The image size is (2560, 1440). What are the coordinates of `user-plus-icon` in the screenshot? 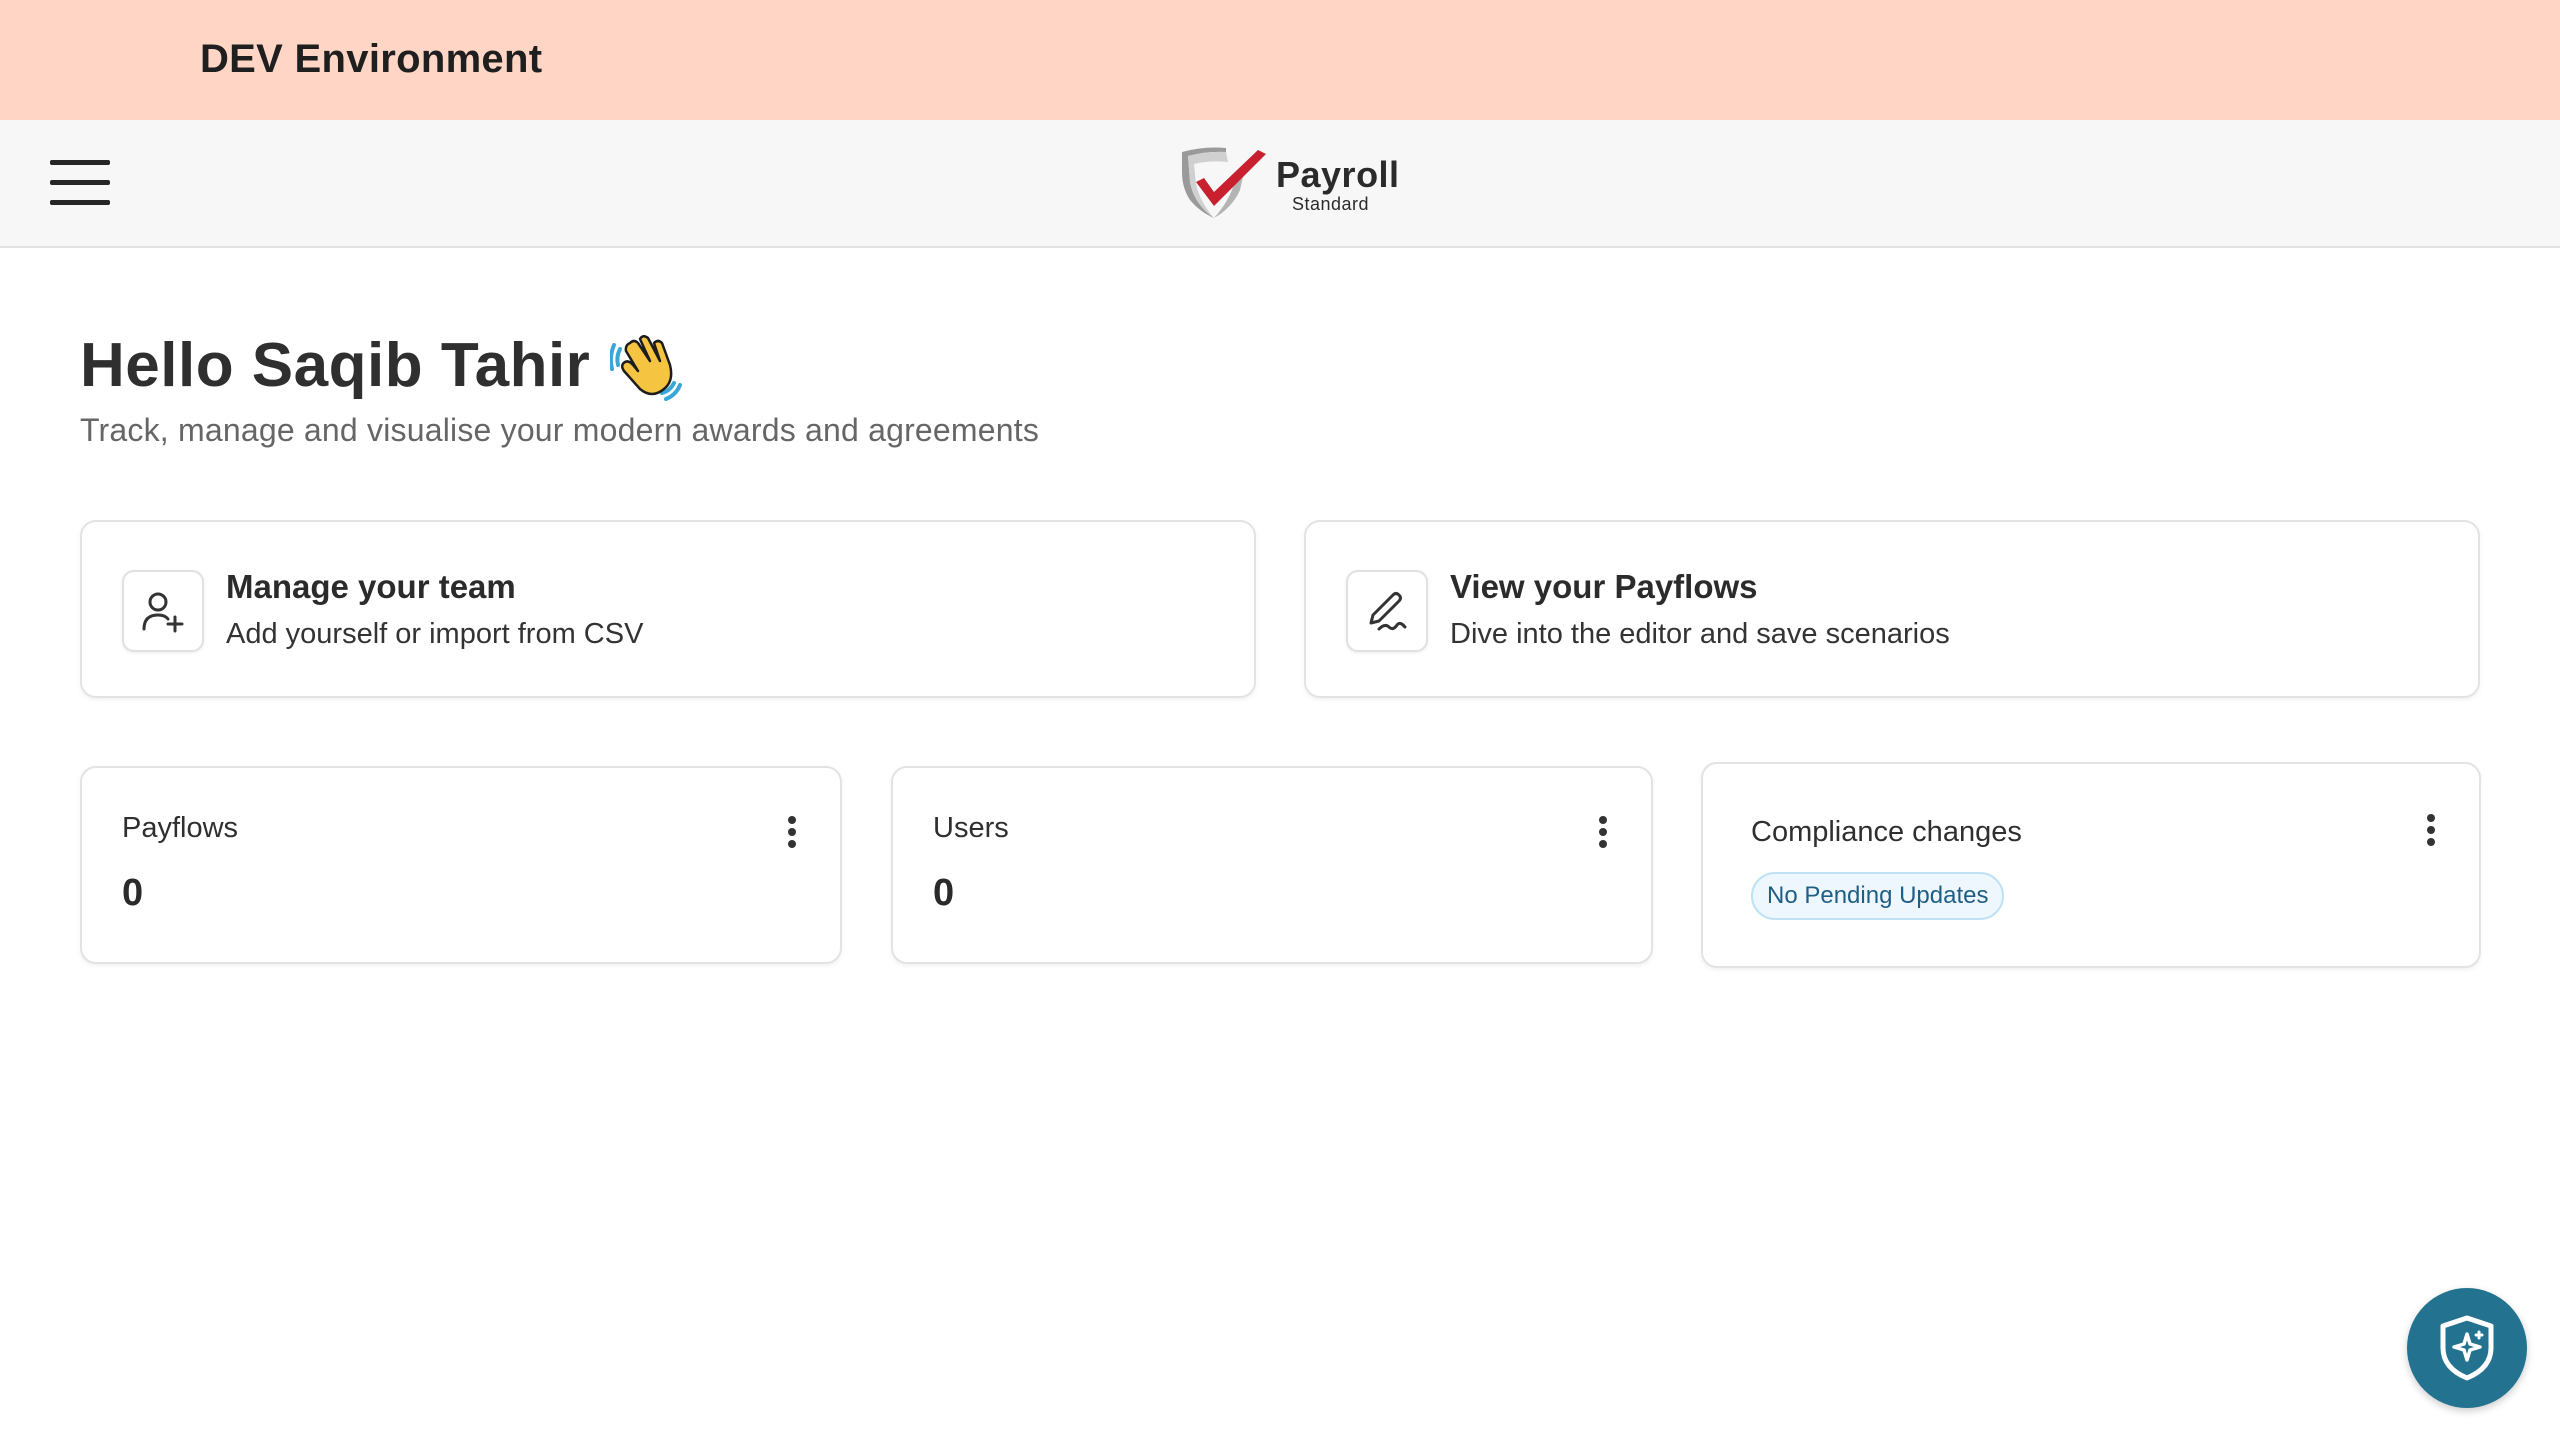 It's located at (163, 611).